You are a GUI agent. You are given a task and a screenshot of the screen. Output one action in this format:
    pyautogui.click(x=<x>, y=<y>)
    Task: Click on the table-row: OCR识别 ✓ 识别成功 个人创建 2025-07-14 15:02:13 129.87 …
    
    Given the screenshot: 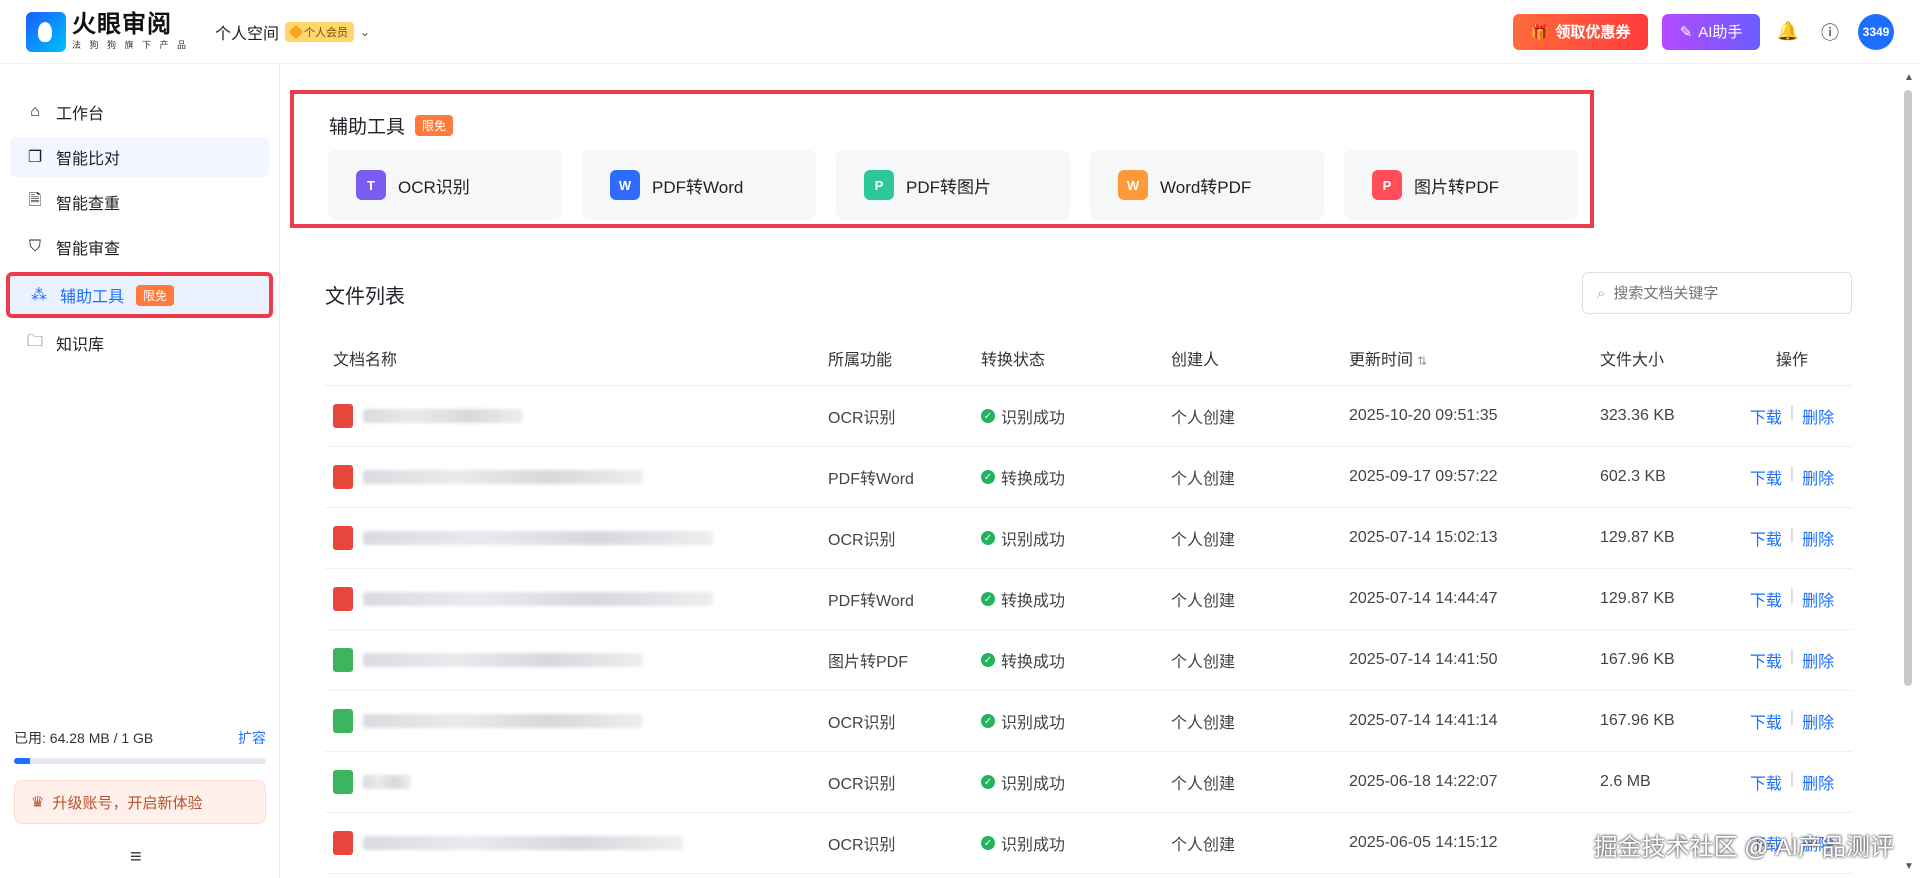 What is the action you would take?
    pyautogui.click(x=1088, y=538)
    